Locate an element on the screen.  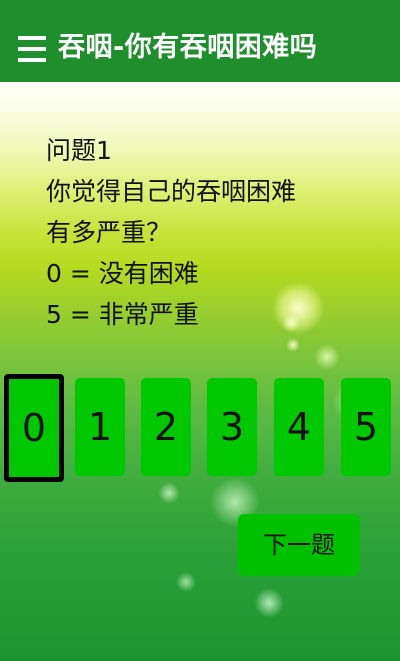
question-line-2: 有多严重？ is located at coordinates (109, 232).